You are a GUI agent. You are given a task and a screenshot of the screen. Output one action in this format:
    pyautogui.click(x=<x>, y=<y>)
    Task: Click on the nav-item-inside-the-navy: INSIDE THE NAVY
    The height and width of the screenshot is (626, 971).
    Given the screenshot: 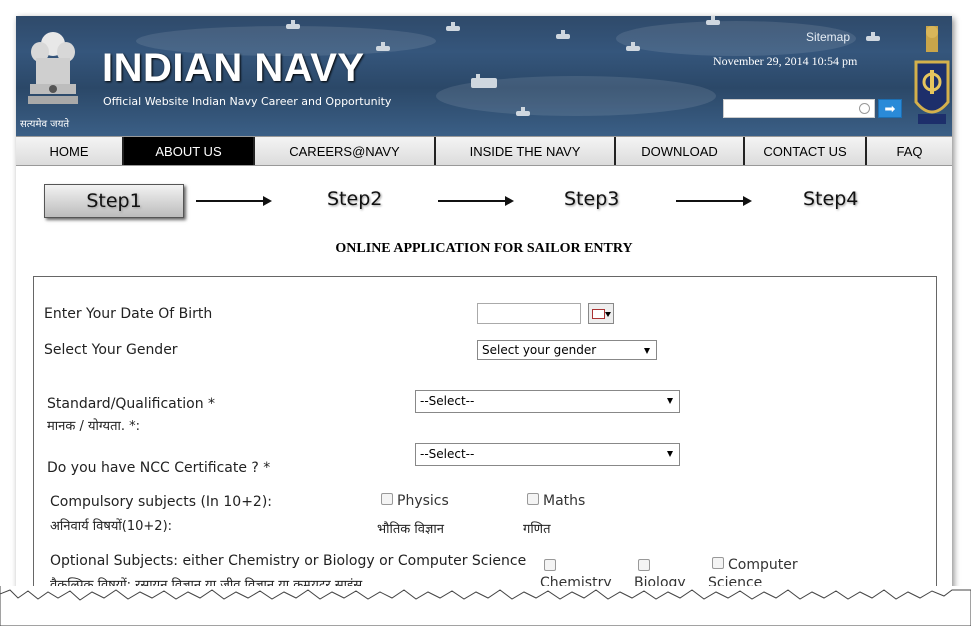 What is the action you would take?
    pyautogui.click(x=526, y=151)
    